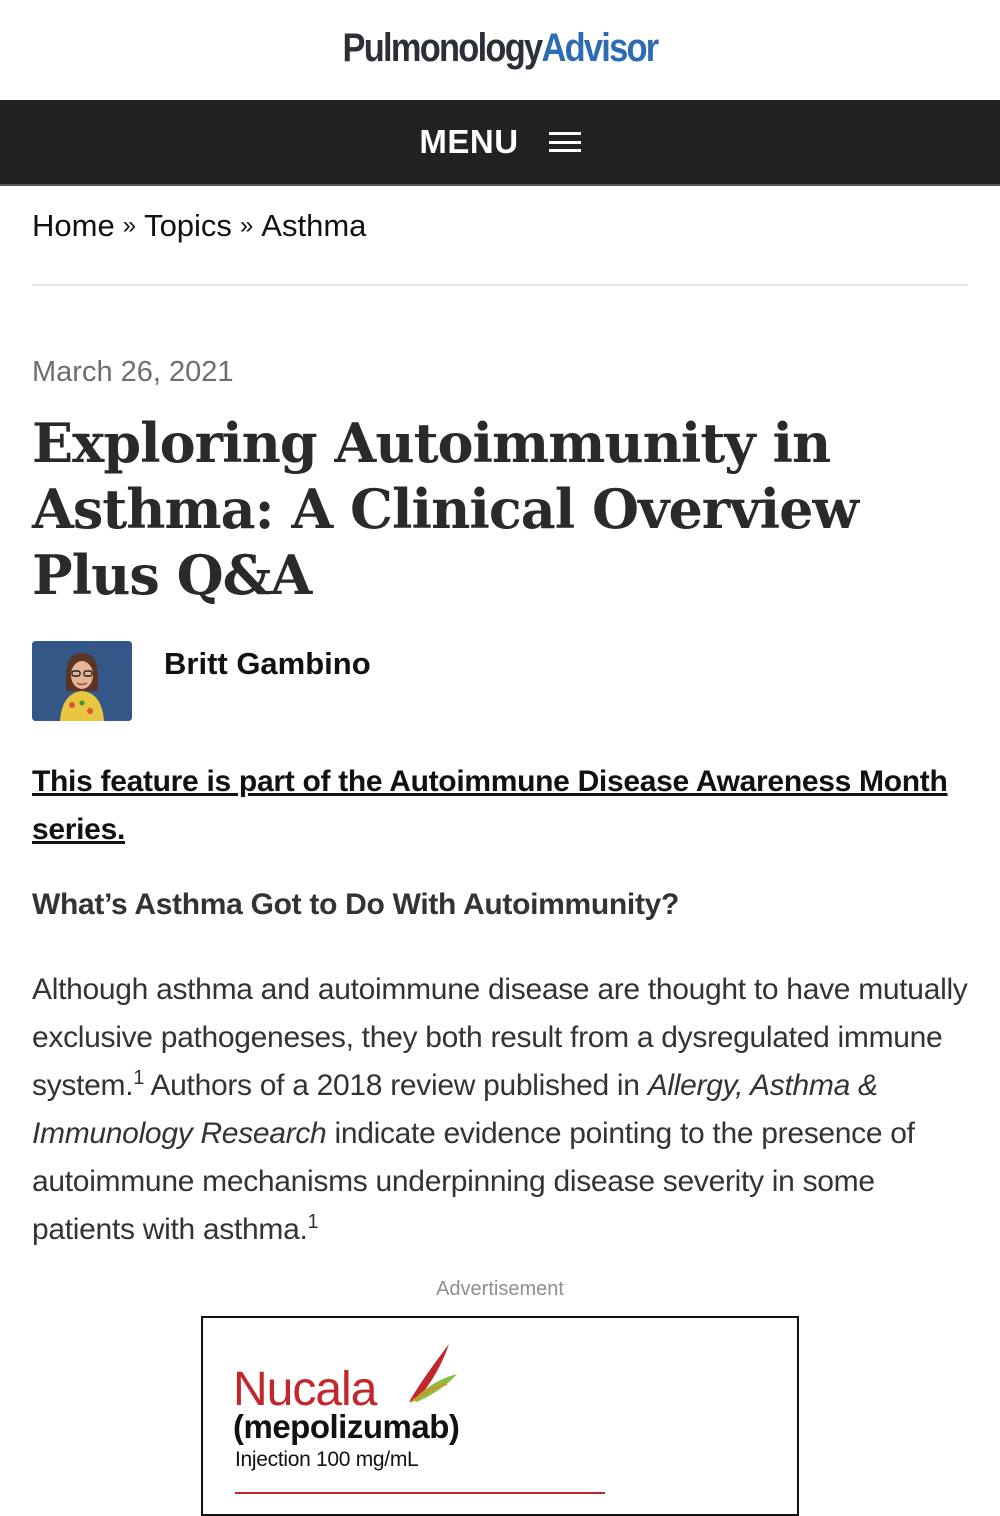  What do you see at coordinates (313, 226) in the screenshot?
I see `breadcrumb-asthma: Asthma` at bounding box center [313, 226].